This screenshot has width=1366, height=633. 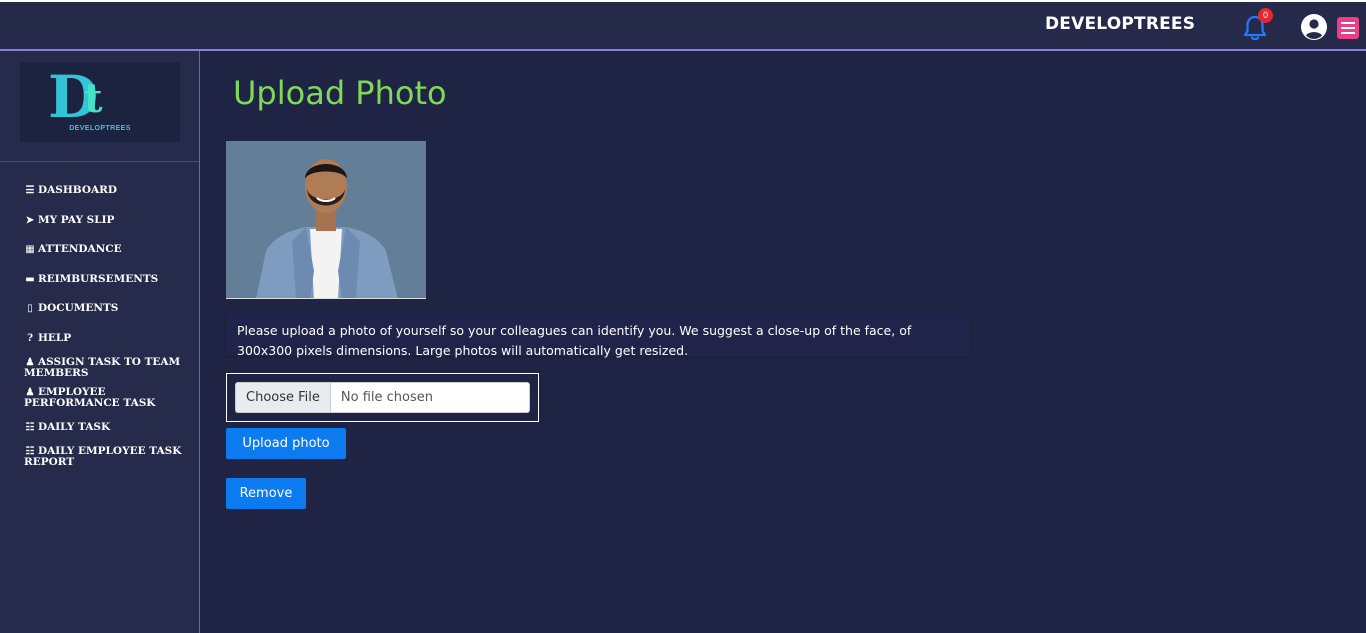 What do you see at coordinates (93, 98) in the screenshot?
I see `logo-letter-t: t` at bounding box center [93, 98].